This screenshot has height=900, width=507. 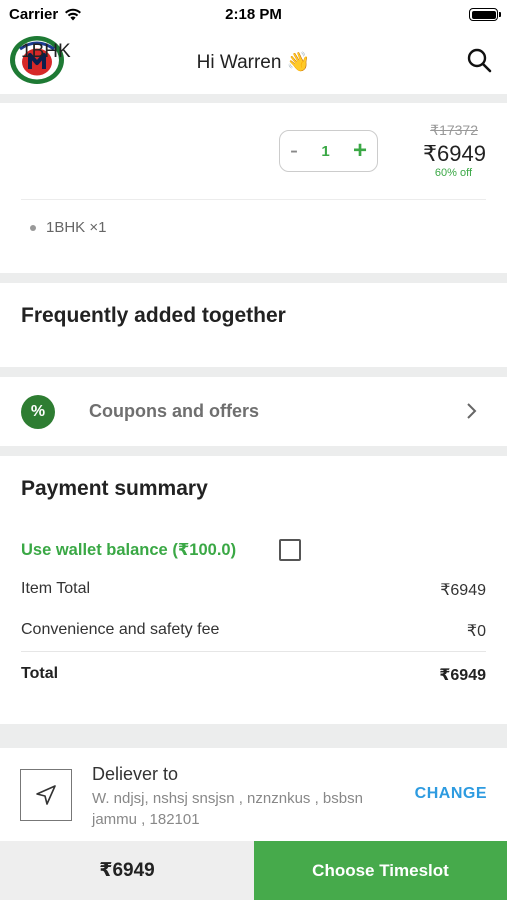 What do you see at coordinates (479, 60) in the screenshot?
I see `search-icon` at bounding box center [479, 60].